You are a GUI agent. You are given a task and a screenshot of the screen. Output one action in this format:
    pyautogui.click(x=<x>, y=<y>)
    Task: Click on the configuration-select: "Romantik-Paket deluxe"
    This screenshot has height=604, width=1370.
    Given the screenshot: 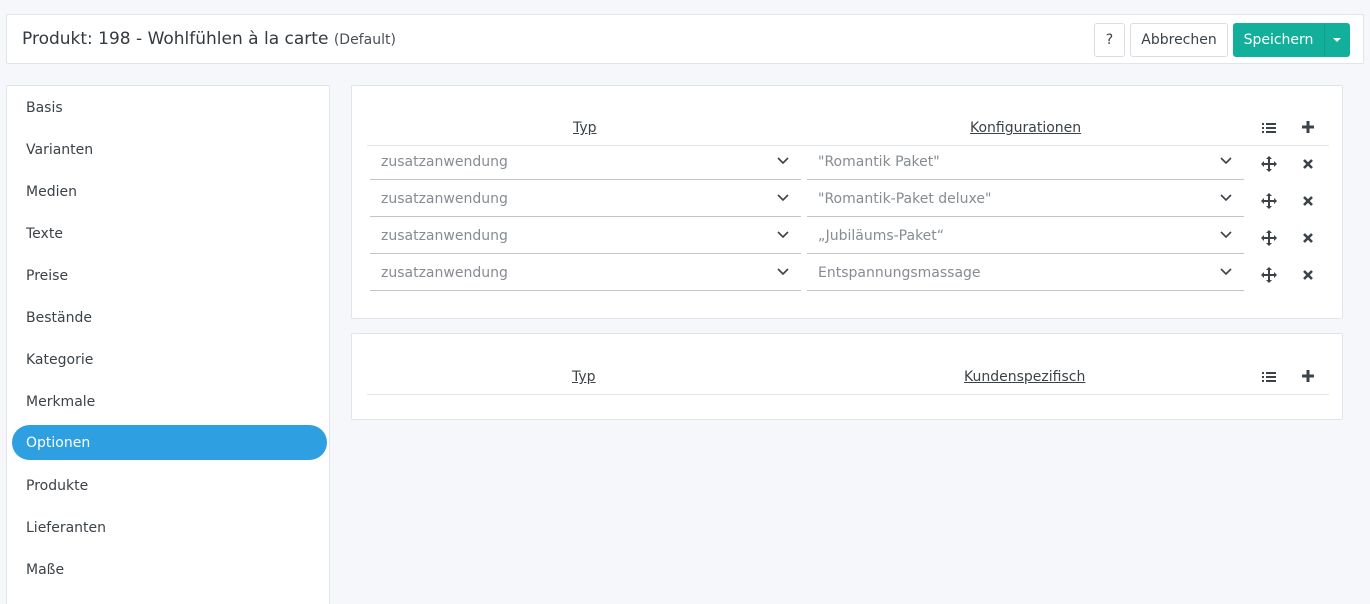 What is the action you would take?
    pyautogui.click(x=1025, y=199)
    